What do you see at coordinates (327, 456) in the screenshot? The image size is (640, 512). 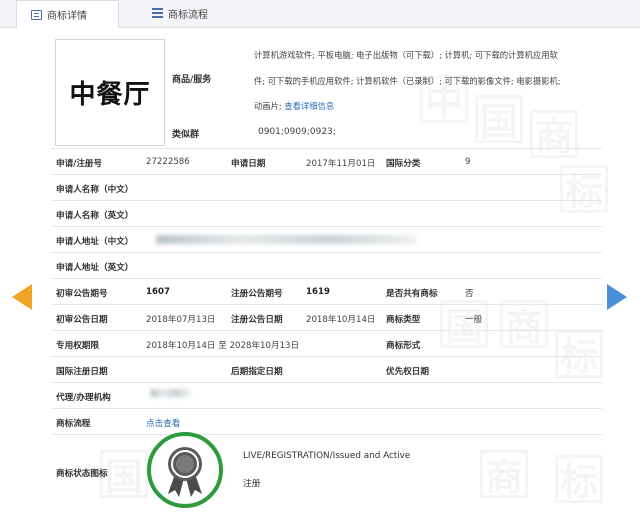 I see `status-text-en: LIVE/REGISTRATION/Issued and Active` at bounding box center [327, 456].